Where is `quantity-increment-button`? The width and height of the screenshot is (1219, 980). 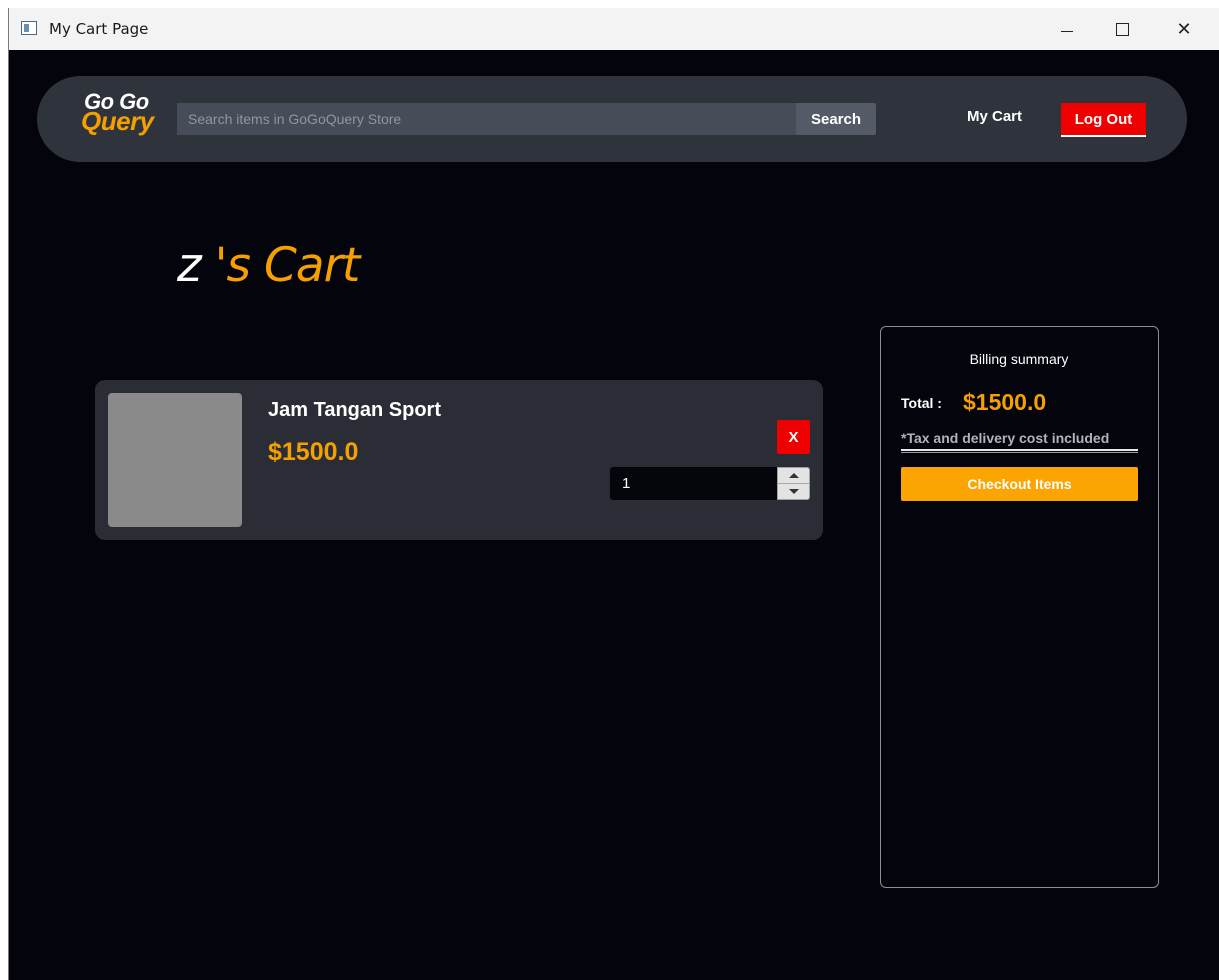 quantity-increment-button is located at coordinates (793, 476).